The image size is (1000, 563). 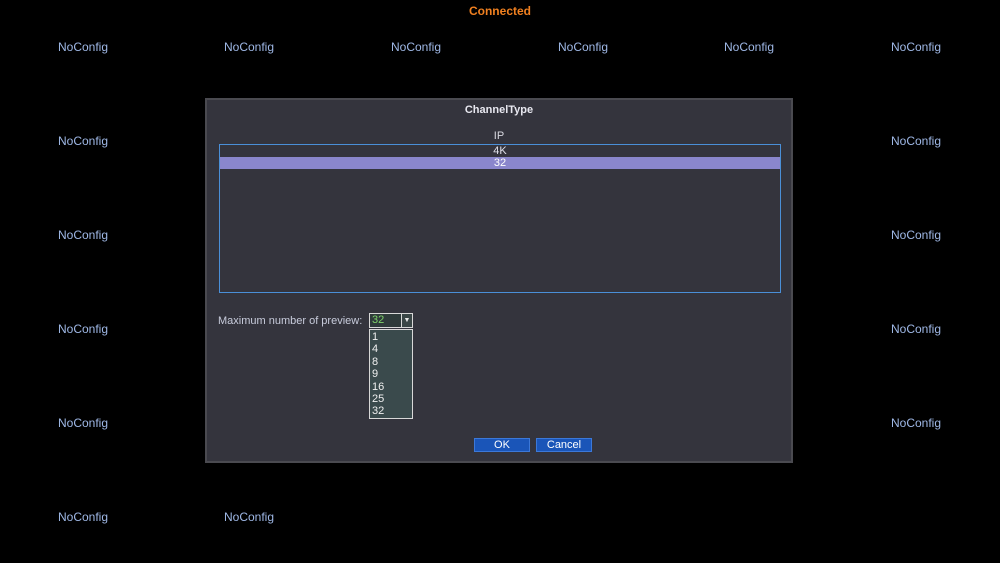 What do you see at coordinates (499, 136) in the screenshot?
I see `list-column-header: IP` at bounding box center [499, 136].